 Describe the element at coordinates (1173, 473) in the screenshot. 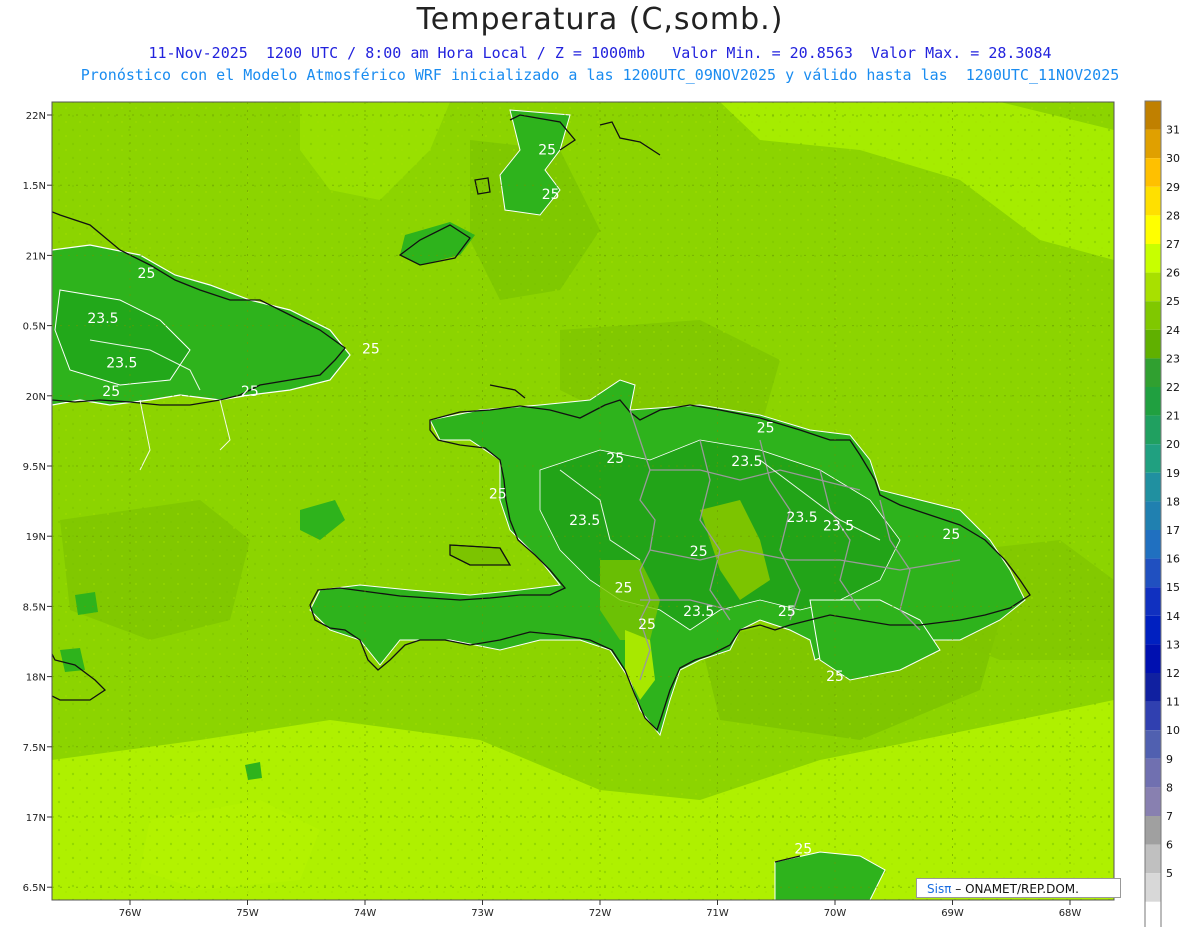

I see `colorbar-label: 19` at that location.